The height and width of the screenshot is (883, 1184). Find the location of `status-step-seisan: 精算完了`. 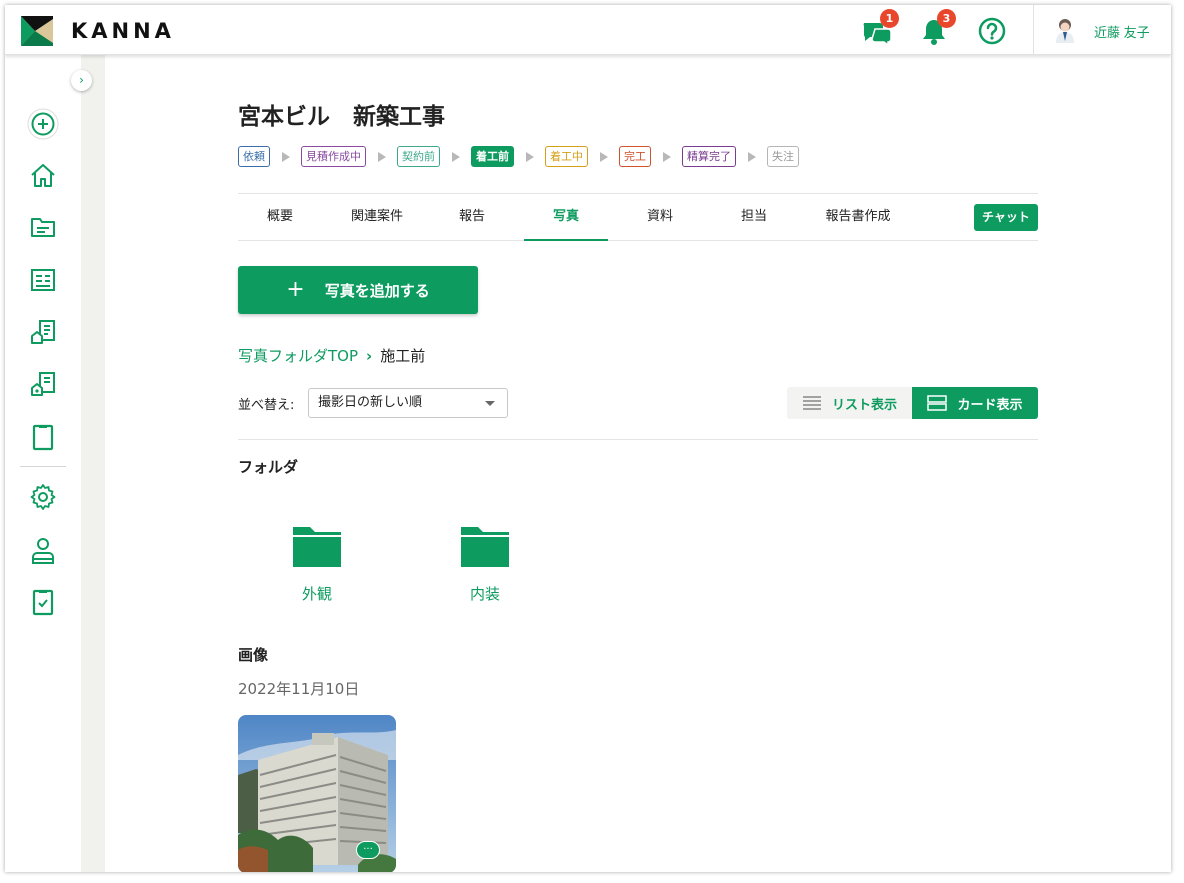

status-step-seisan: 精算完了 is located at coordinates (709, 156).